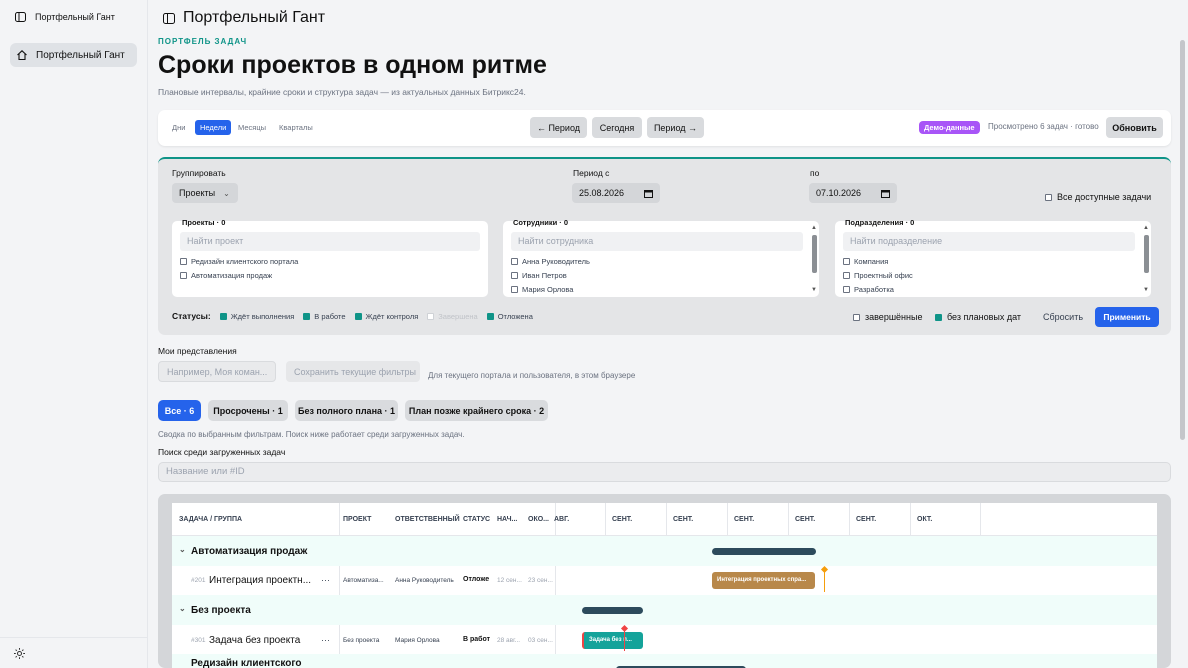 This screenshot has height=668, width=1188. What do you see at coordinates (1063, 317) in the screenshot?
I see `reset-button: Сбросить` at bounding box center [1063, 317].